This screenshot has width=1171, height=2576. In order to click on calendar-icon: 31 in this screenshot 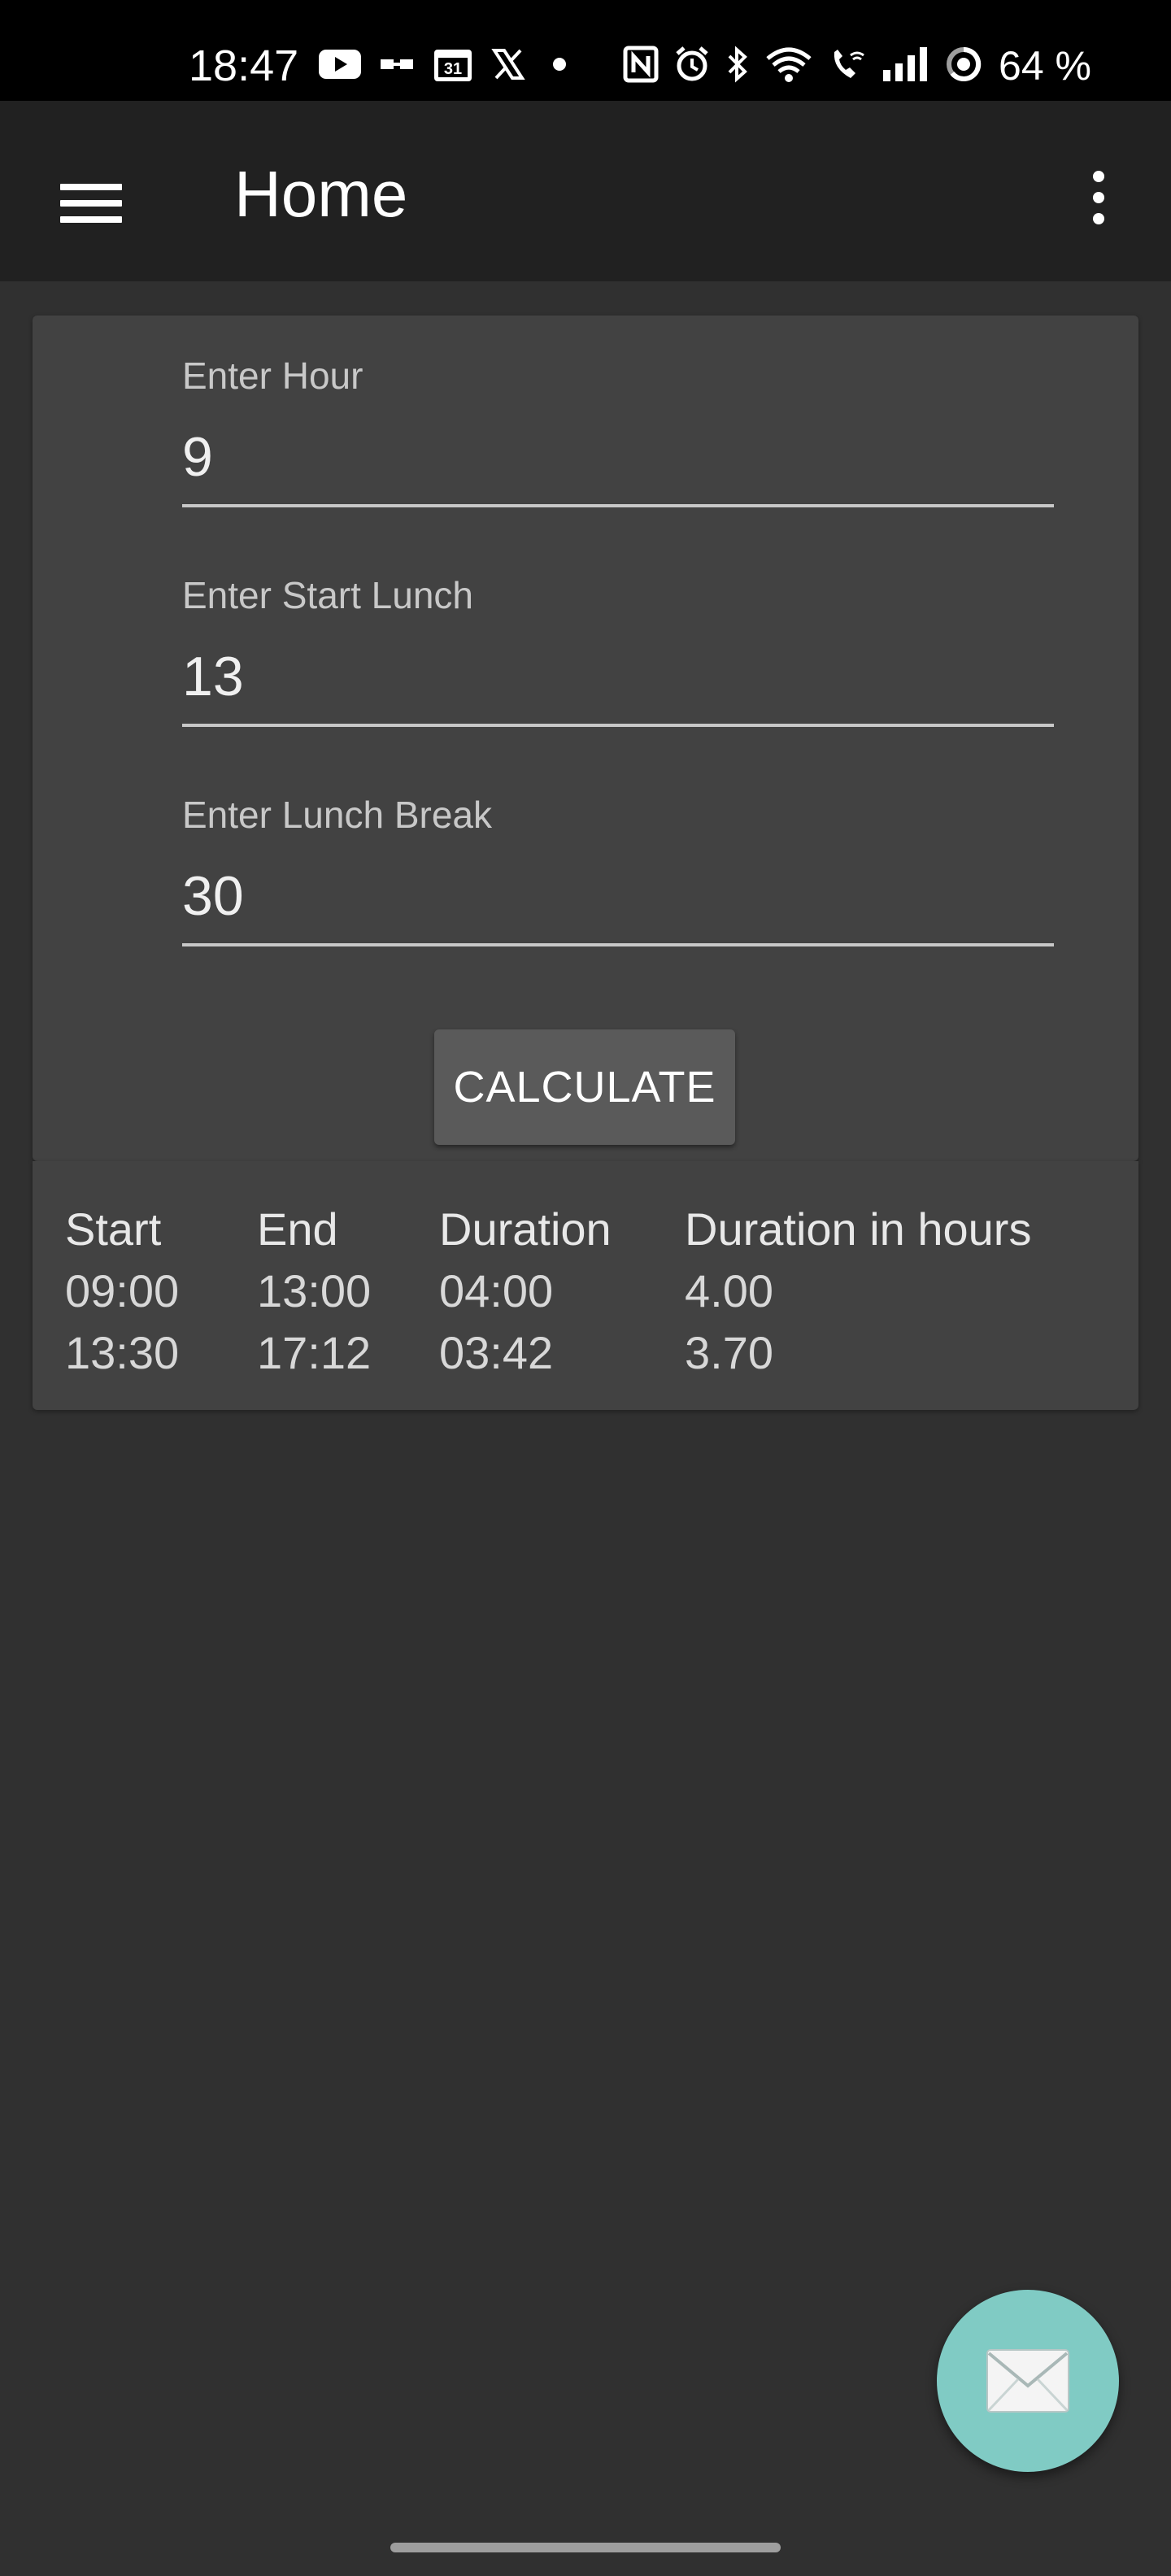, I will do `click(453, 67)`.